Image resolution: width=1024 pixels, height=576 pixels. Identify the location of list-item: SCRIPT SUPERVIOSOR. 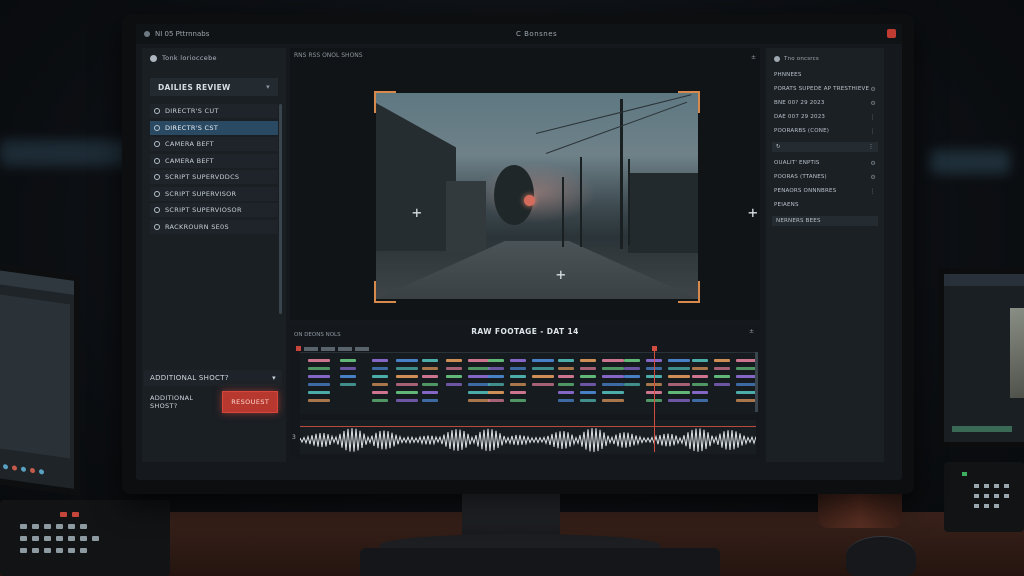
(214, 210).